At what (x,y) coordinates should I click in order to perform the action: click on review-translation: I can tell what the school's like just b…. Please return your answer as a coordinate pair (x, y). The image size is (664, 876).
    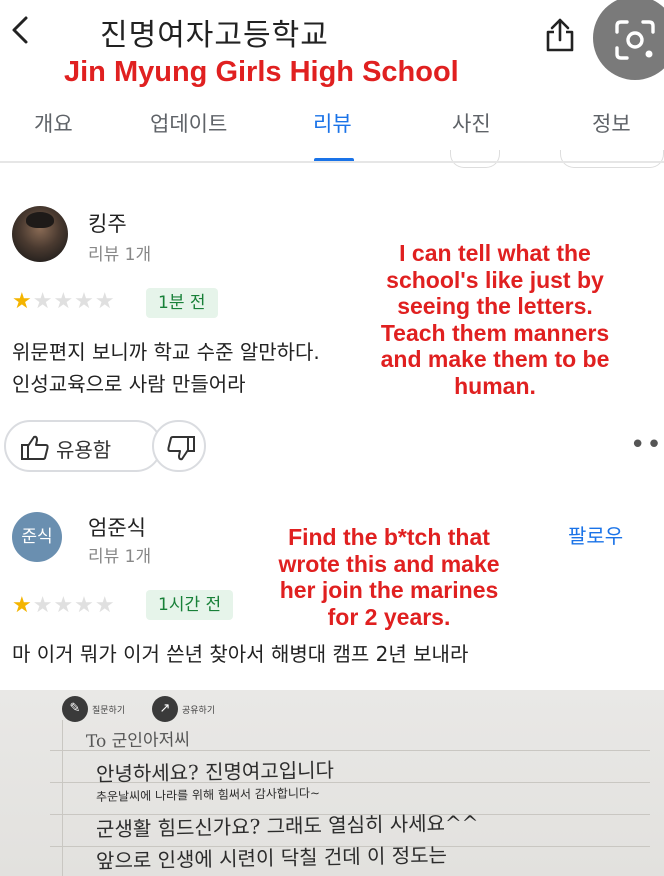
    Looking at the image, I should click on (495, 319).